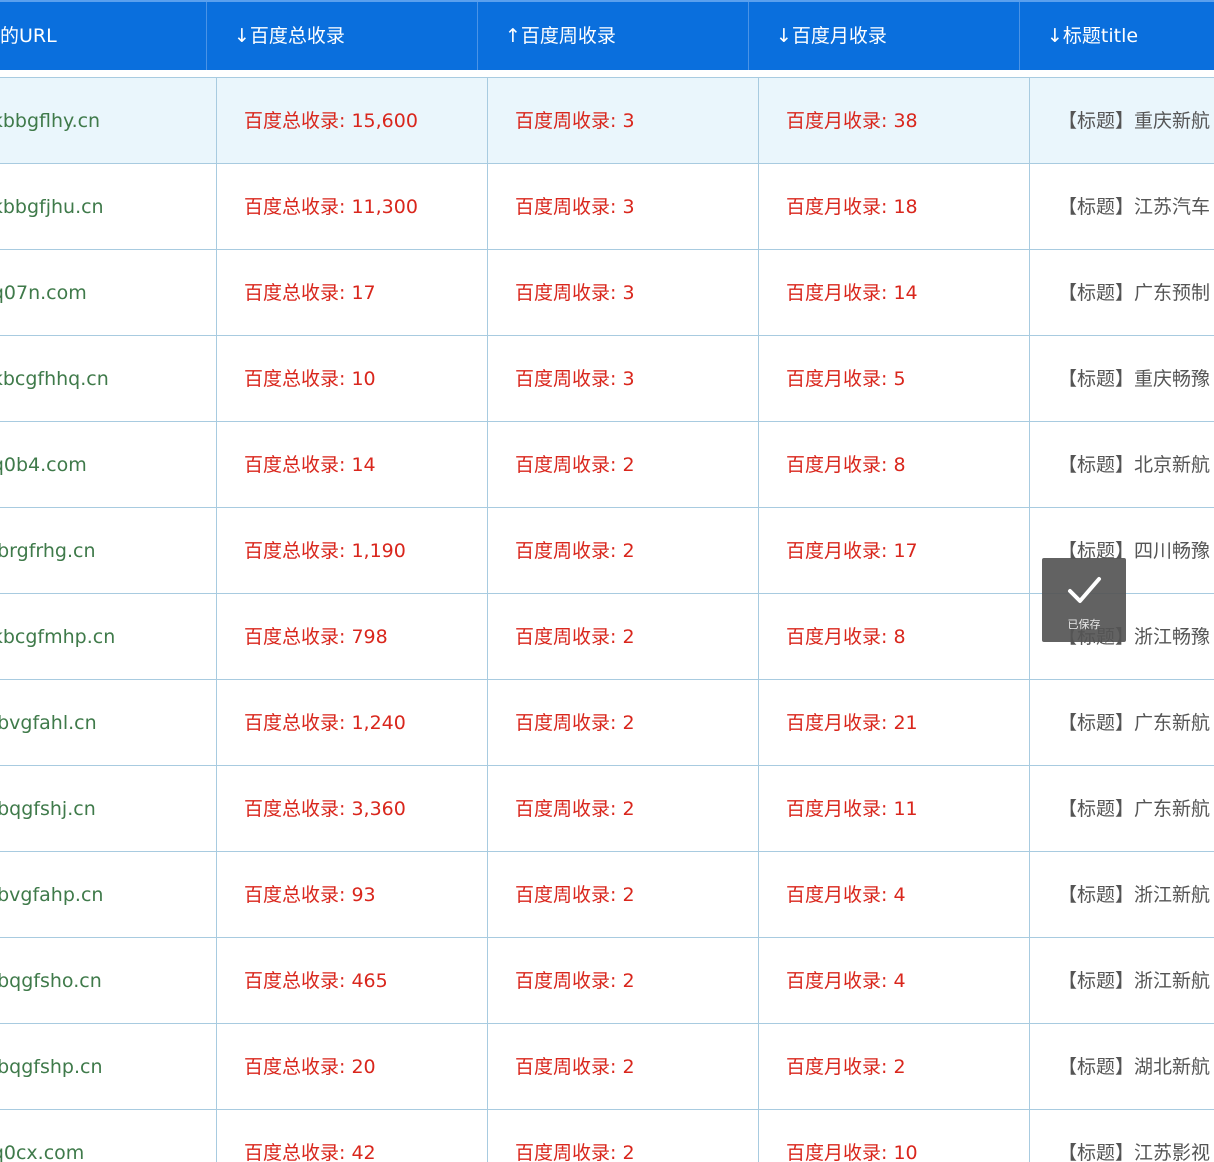 The height and width of the screenshot is (1162, 1214). What do you see at coordinates (310, 895) in the screenshot?
I see `cell-total-index: 百度总收录: 93` at bounding box center [310, 895].